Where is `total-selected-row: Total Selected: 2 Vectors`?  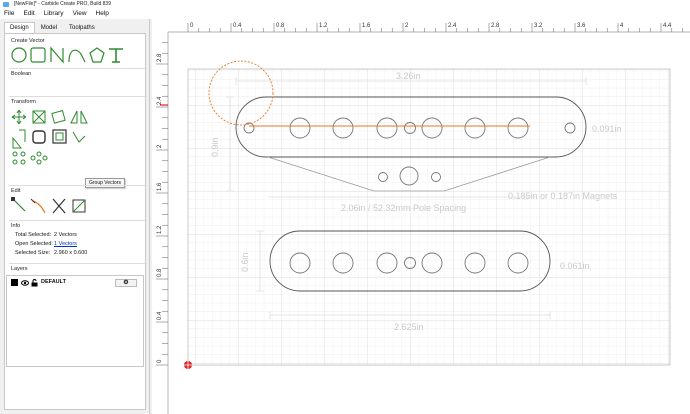 total-selected-row: Total Selected: 2 Vectors is located at coordinates (46, 235).